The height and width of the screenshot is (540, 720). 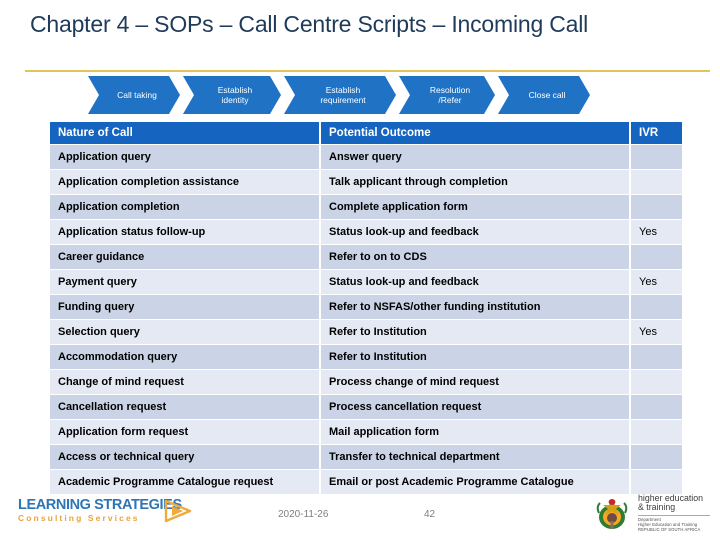 What do you see at coordinates (185, 457) in the screenshot?
I see `cell-nature-of-call: Access or technical query` at bounding box center [185, 457].